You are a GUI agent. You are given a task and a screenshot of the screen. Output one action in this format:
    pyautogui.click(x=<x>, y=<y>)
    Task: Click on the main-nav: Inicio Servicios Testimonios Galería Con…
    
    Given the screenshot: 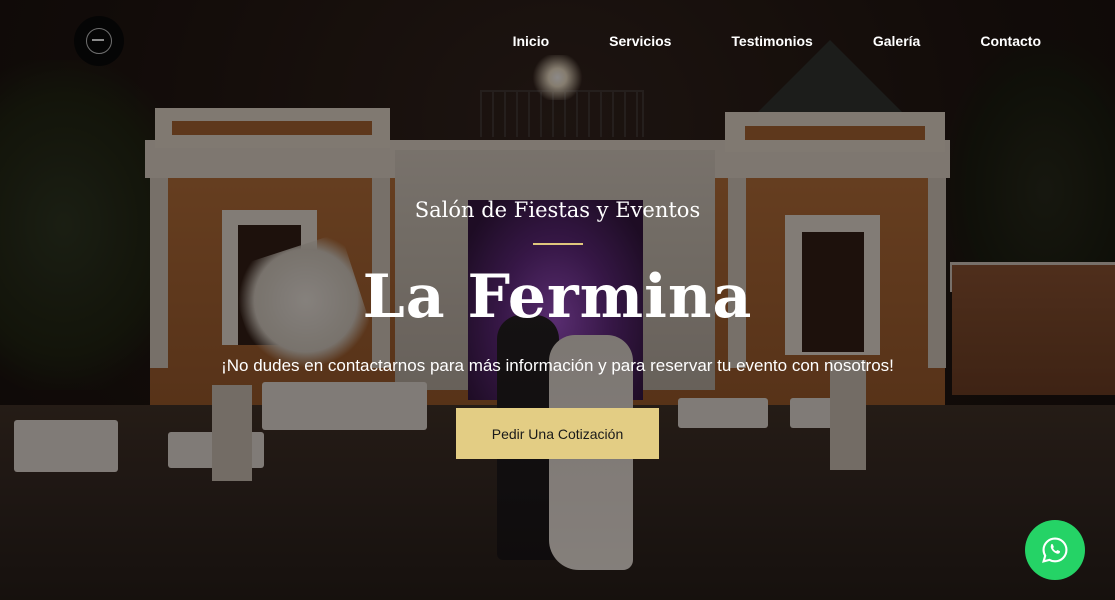 What is the action you would take?
    pyautogui.click(x=777, y=41)
    